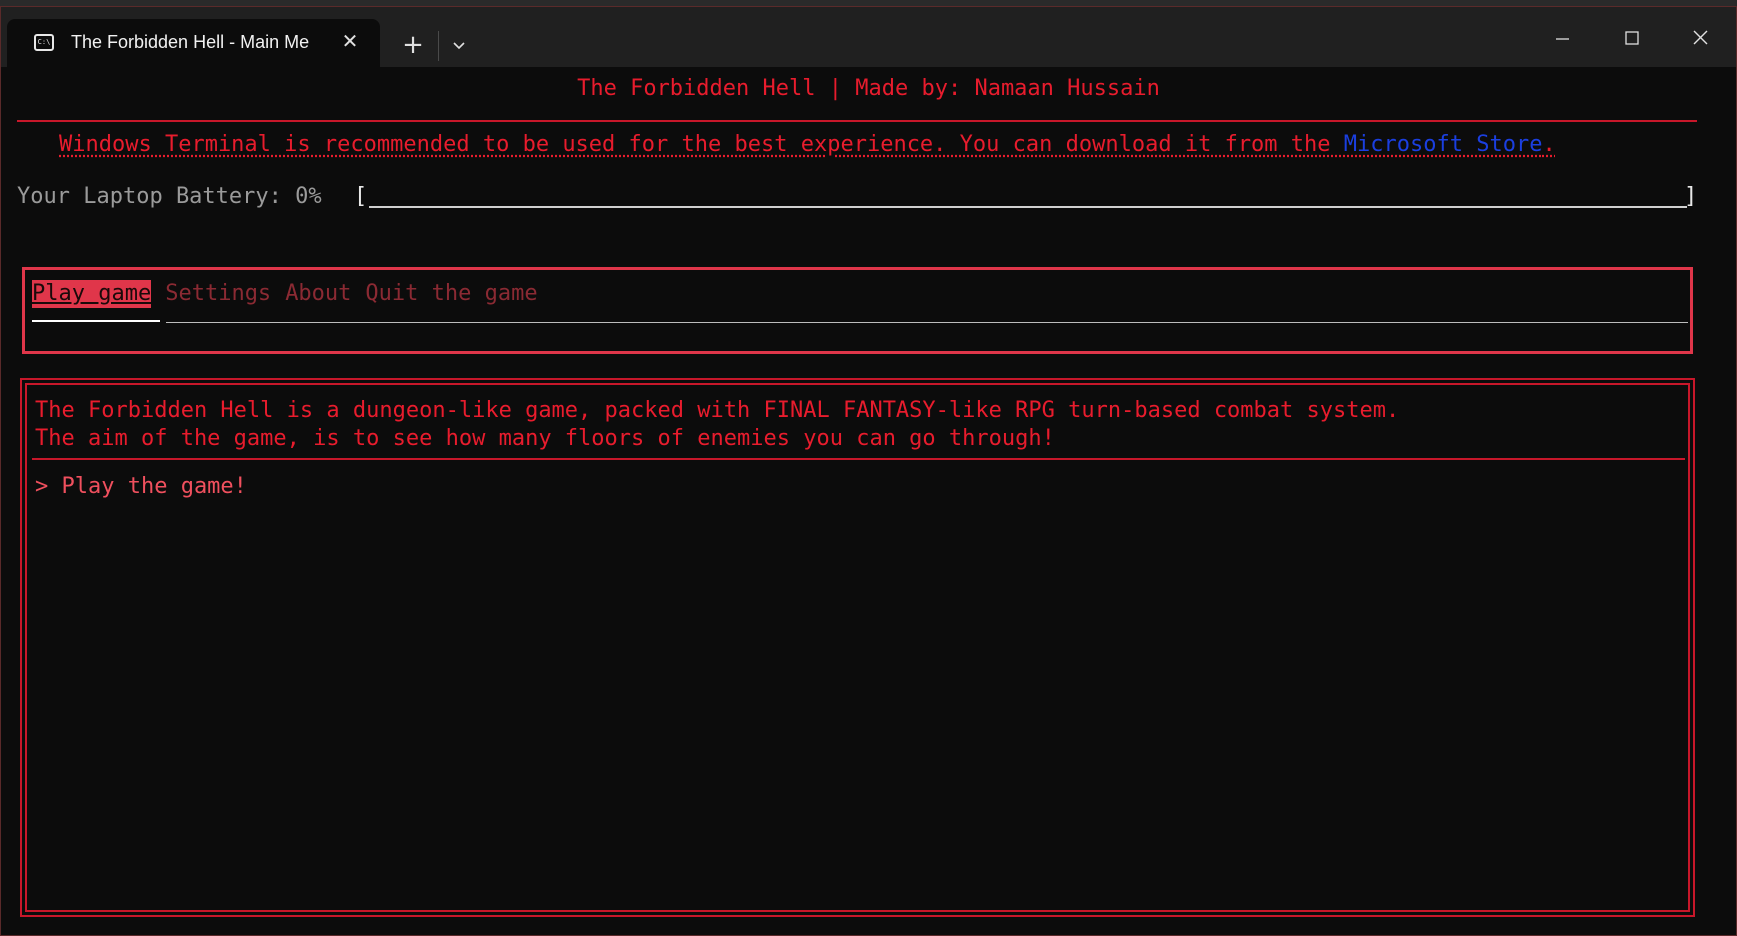  What do you see at coordinates (857, 199) in the screenshot?
I see `battery-indicator: Your Laptop Battery: 0% [ ]` at bounding box center [857, 199].